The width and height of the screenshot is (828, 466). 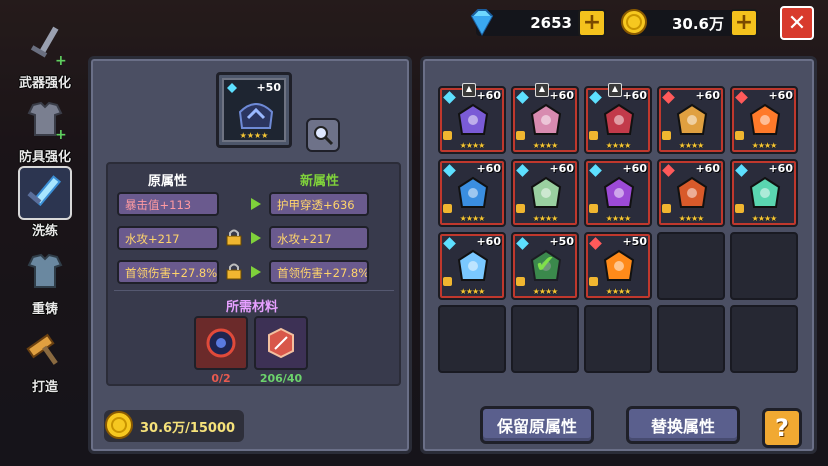 What do you see at coordinates (168, 204) in the screenshot?
I see `original-attr-1: 暴击值+113` at bounding box center [168, 204].